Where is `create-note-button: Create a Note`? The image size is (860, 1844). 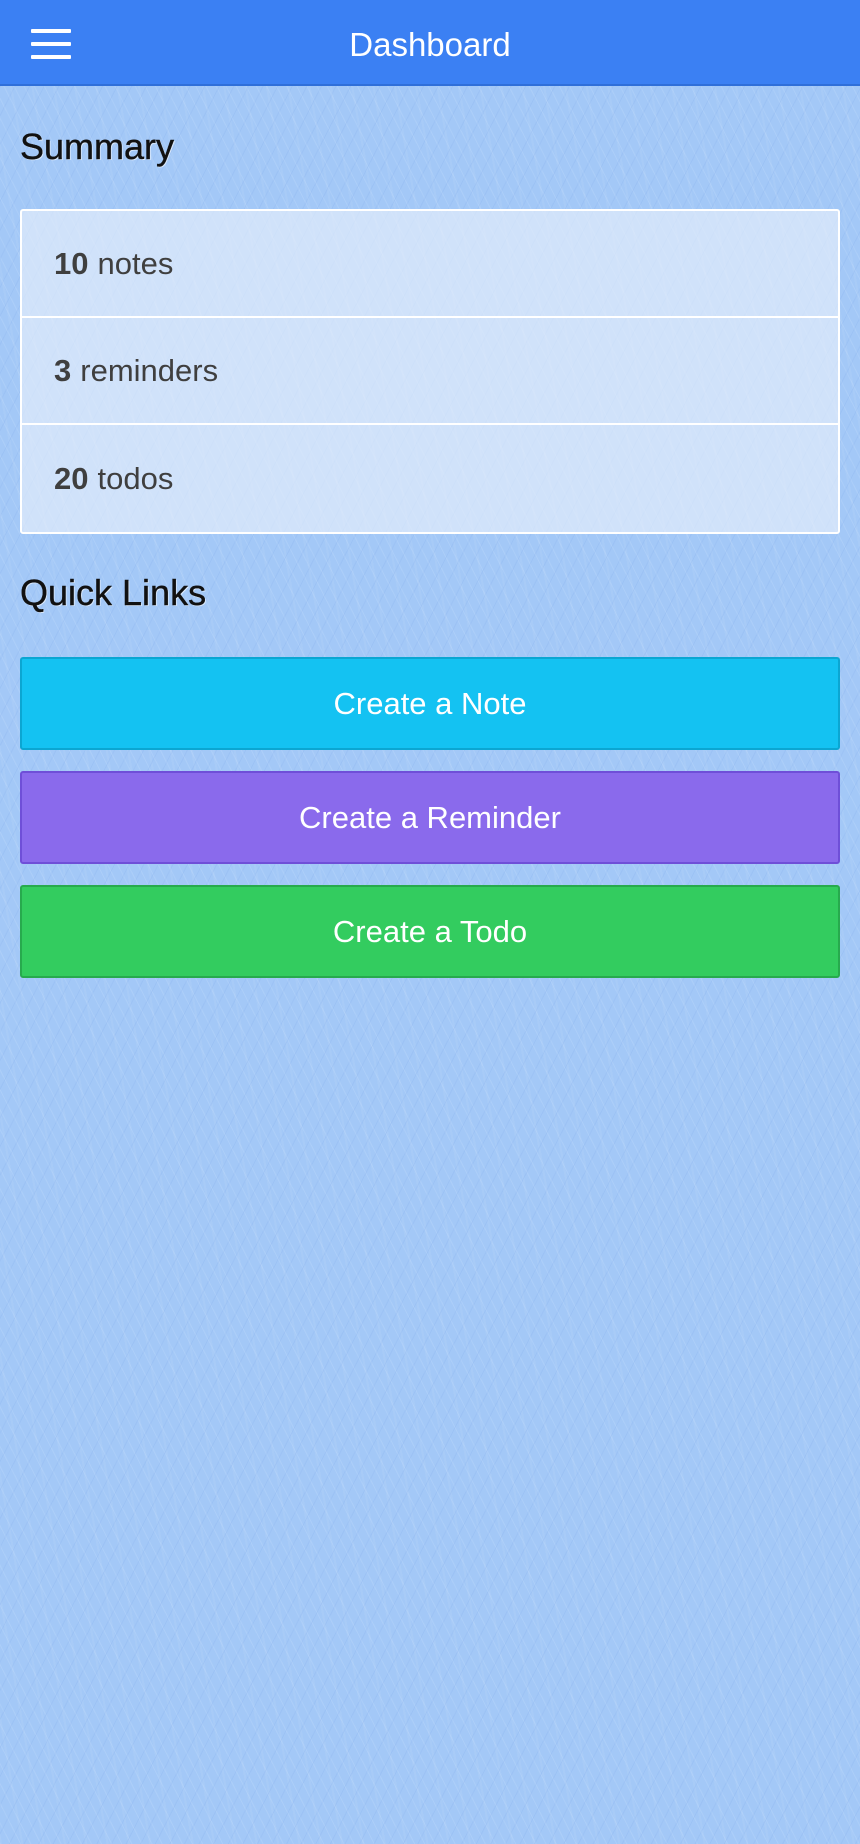
create-note-button: Create a Note is located at coordinates (430, 703).